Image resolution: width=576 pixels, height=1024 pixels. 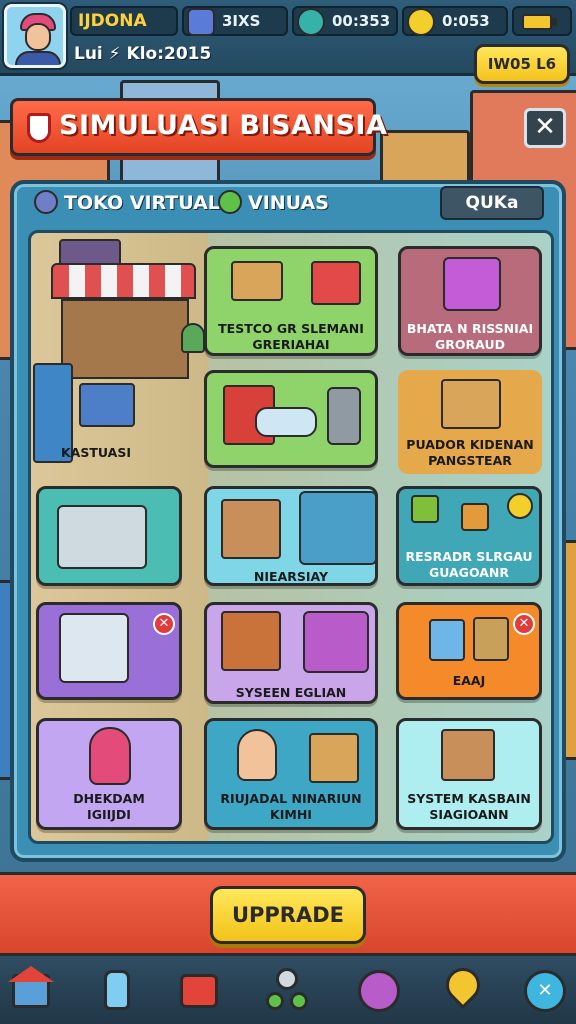 What do you see at coordinates (344, 416) in the screenshot?
I see `padlock-icon` at bounding box center [344, 416].